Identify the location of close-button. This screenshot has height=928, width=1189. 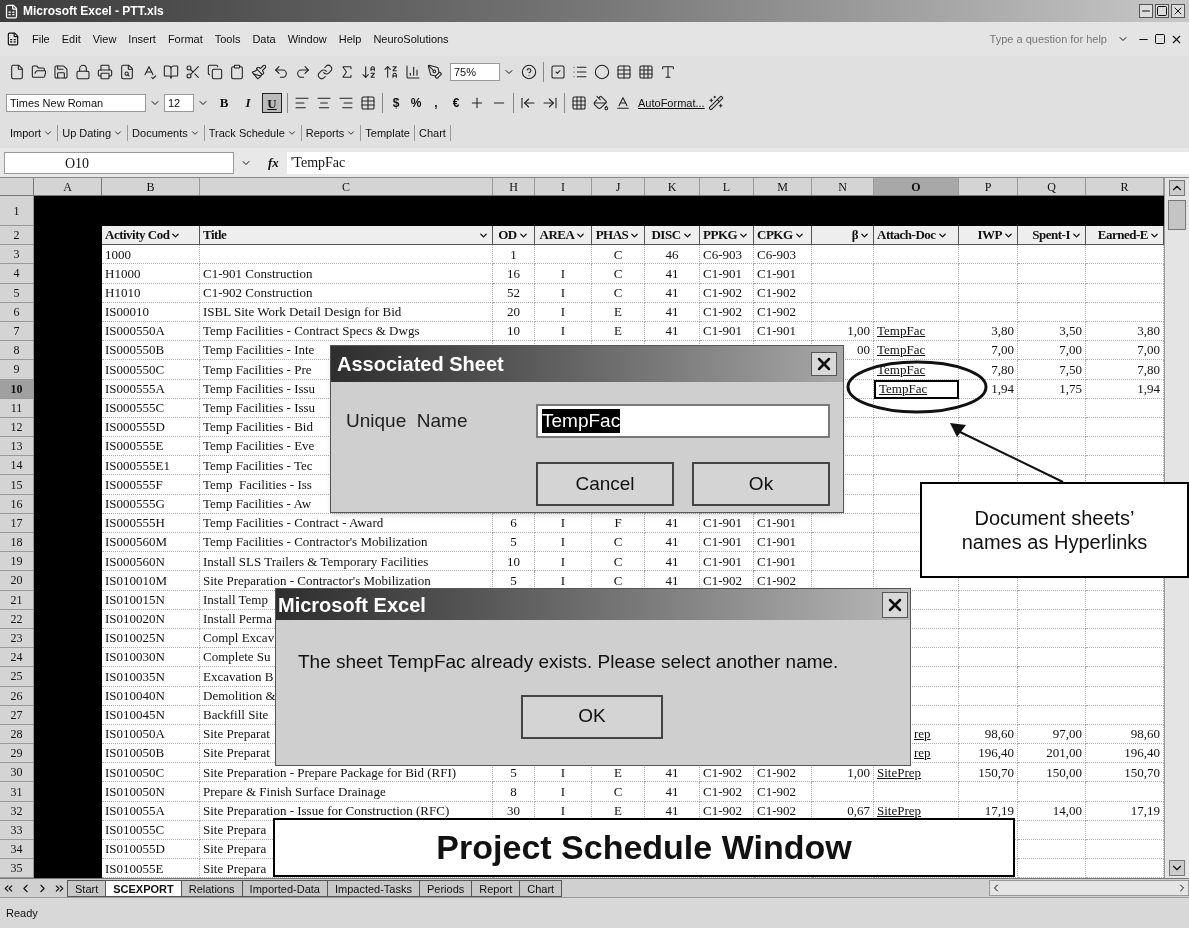
(895, 604).